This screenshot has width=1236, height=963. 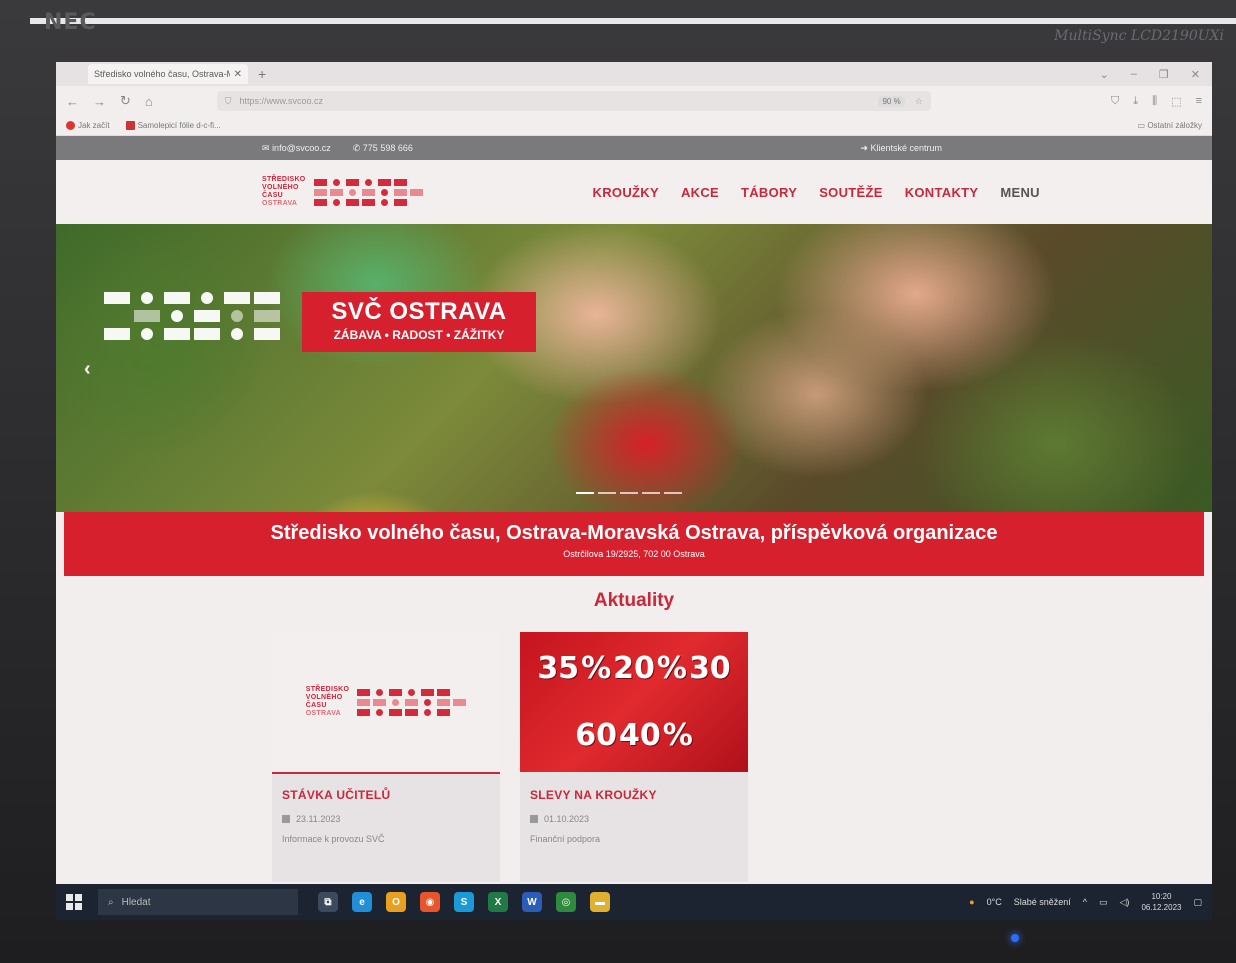 I want to click on home-icon: ⌂, so click(x=149, y=101).